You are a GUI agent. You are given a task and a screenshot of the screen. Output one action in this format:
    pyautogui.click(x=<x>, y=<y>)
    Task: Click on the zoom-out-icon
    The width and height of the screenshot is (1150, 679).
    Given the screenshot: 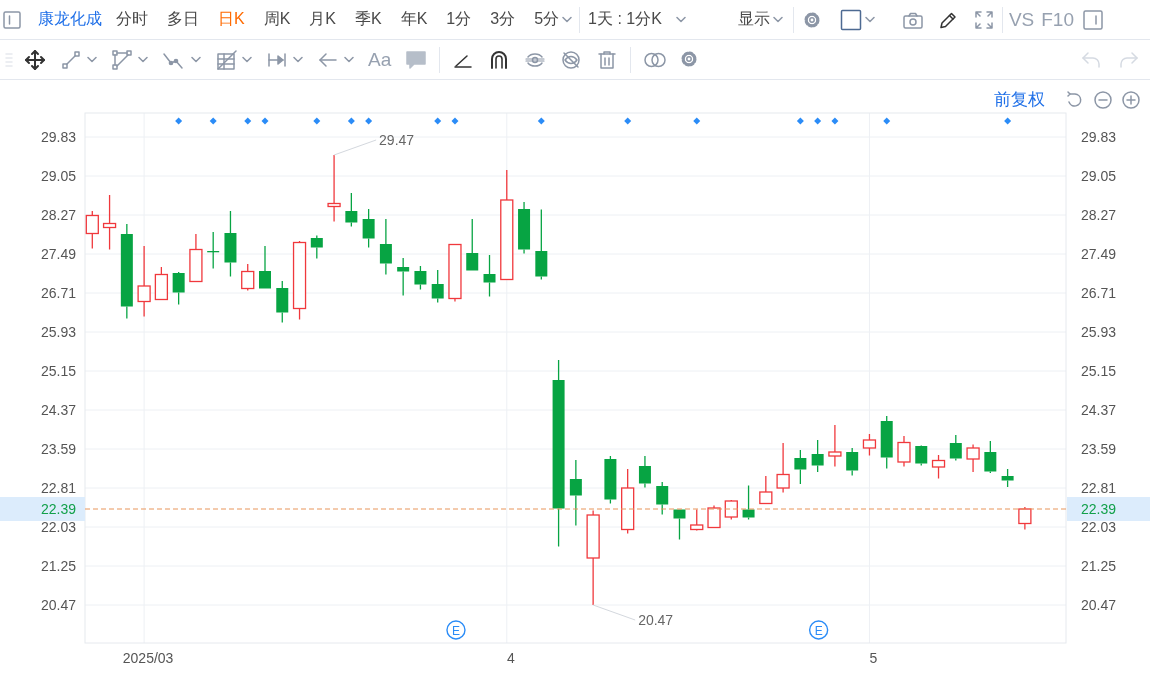 What is the action you would take?
    pyautogui.click(x=1103, y=99)
    